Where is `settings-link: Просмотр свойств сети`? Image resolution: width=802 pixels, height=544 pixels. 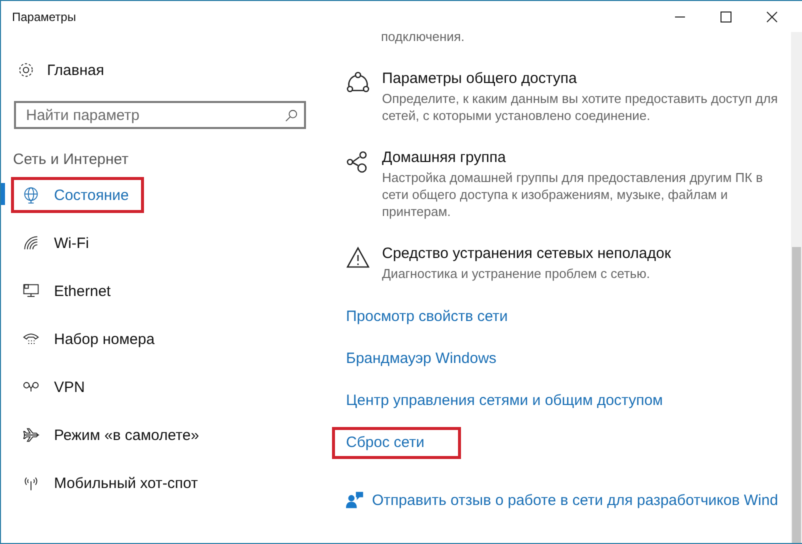 settings-link: Просмотр свойств сети is located at coordinates (427, 316).